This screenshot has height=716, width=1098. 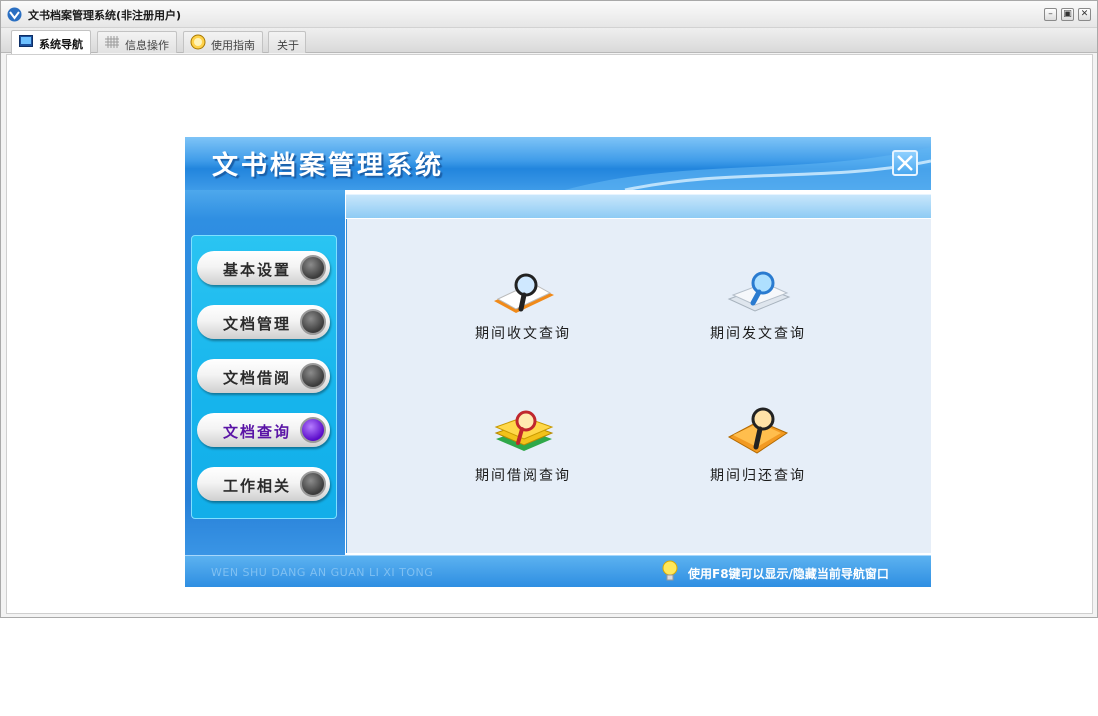 I want to click on tab-label: 关于, so click(x=288, y=45).